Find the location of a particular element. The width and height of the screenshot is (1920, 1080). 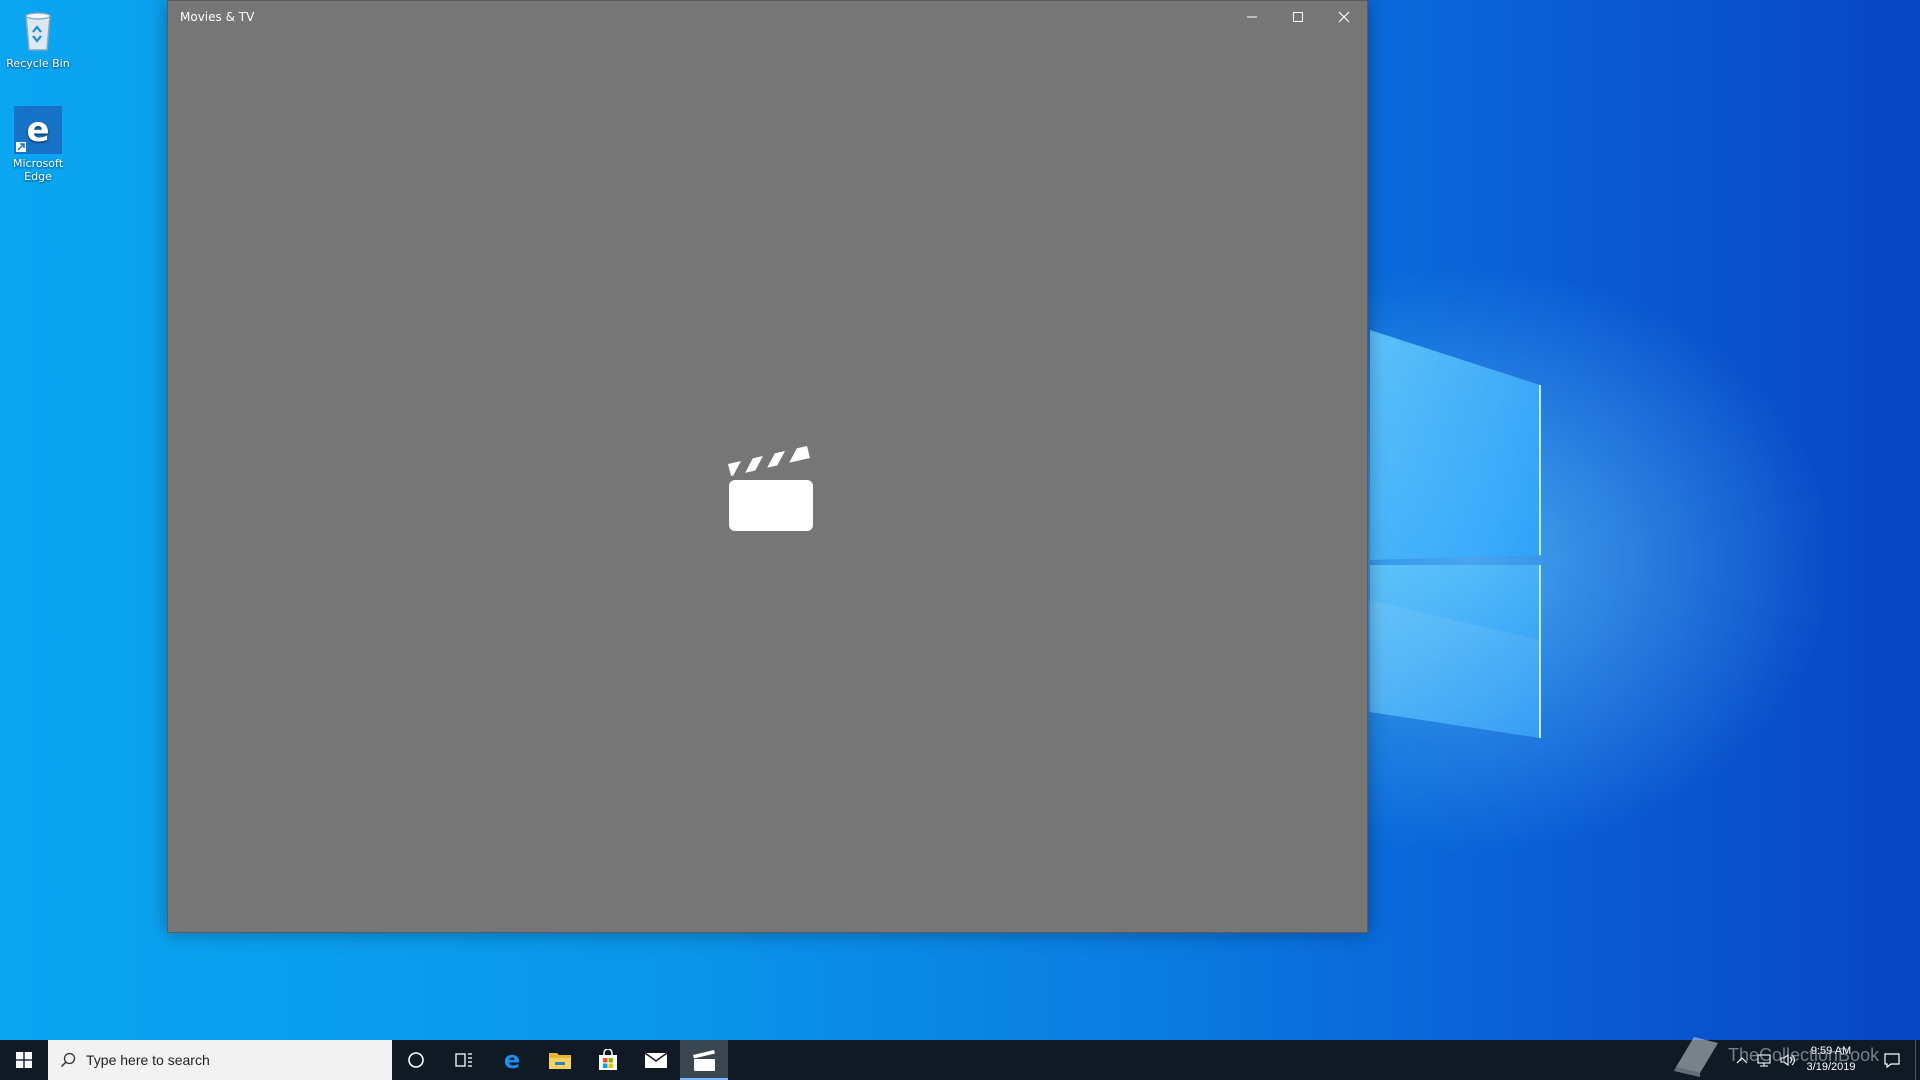

store-bag-icon is located at coordinates (608, 1059).